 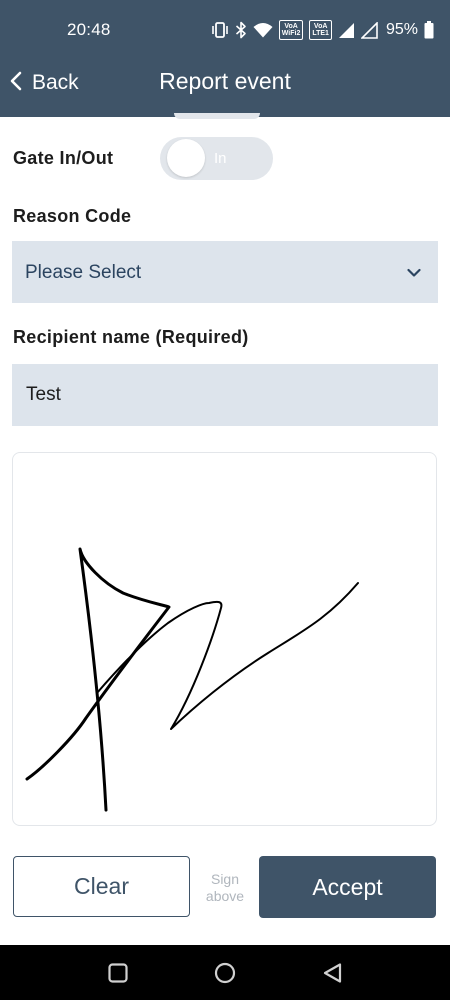 What do you see at coordinates (63, 158) in the screenshot?
I see `gate-label: Gate In/Out` at bounding box center [63, 158].